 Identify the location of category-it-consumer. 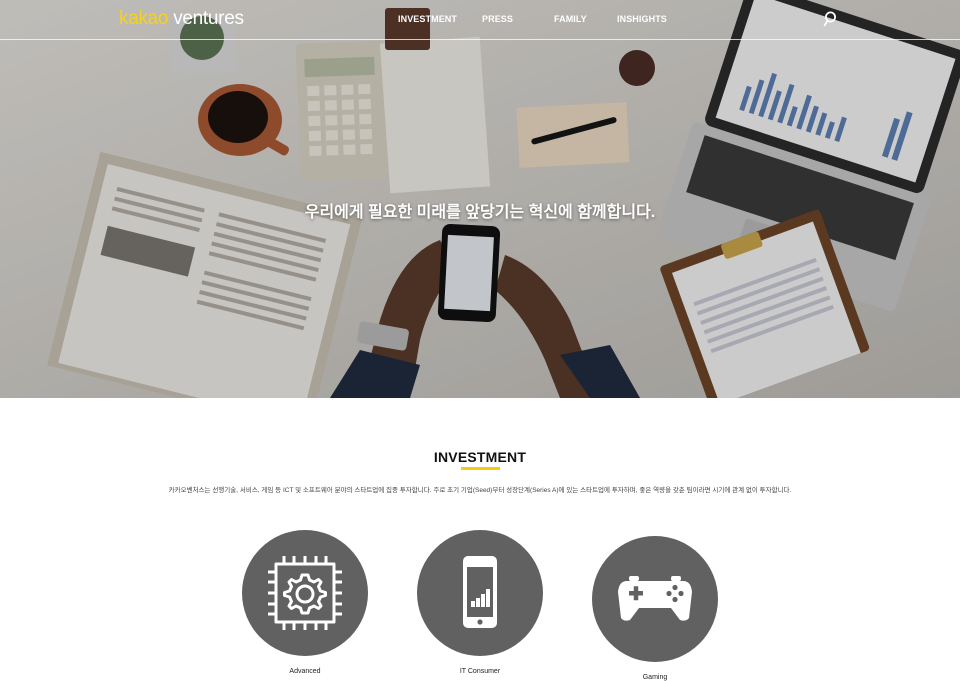
(480, 593).